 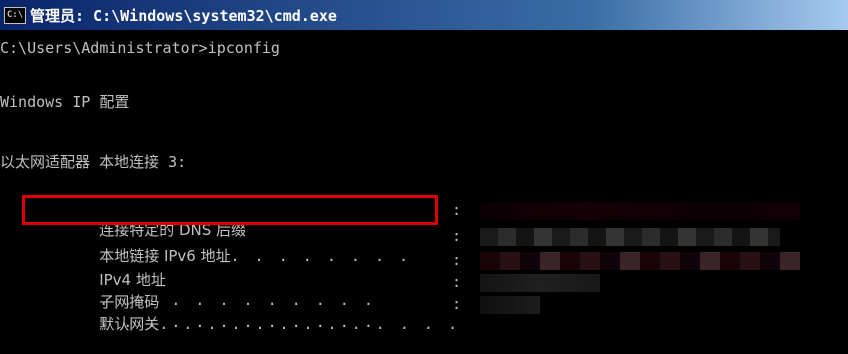 What do you see at coordinates (129, 324) in the screenshot?
I see `field-label: 默认网关` at bounding box center [129, 324].